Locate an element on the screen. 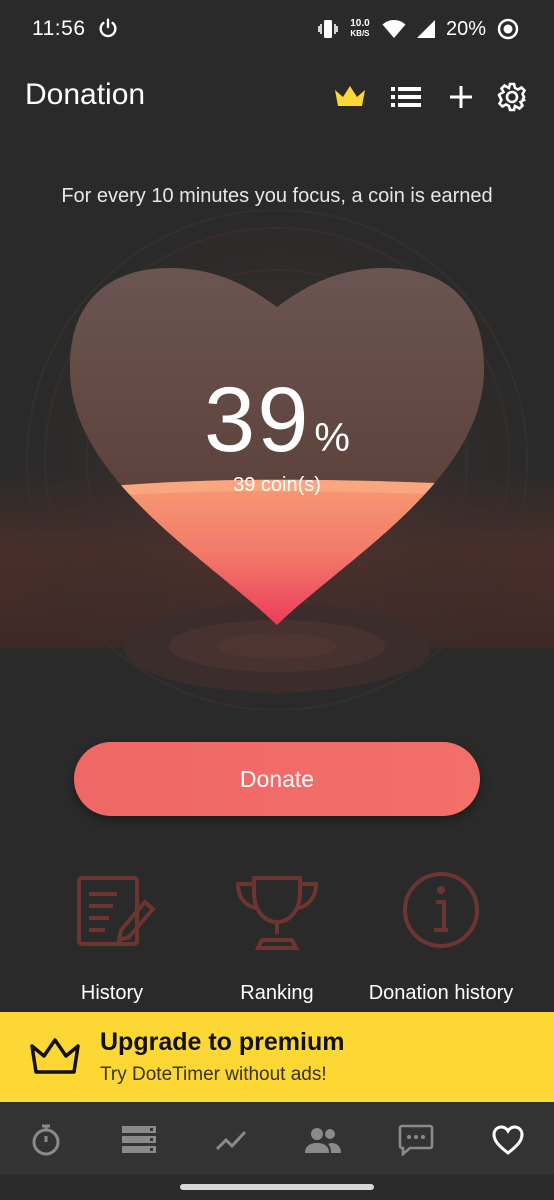  net-speed-unit: KB/S is located at coordinates (360, 33).